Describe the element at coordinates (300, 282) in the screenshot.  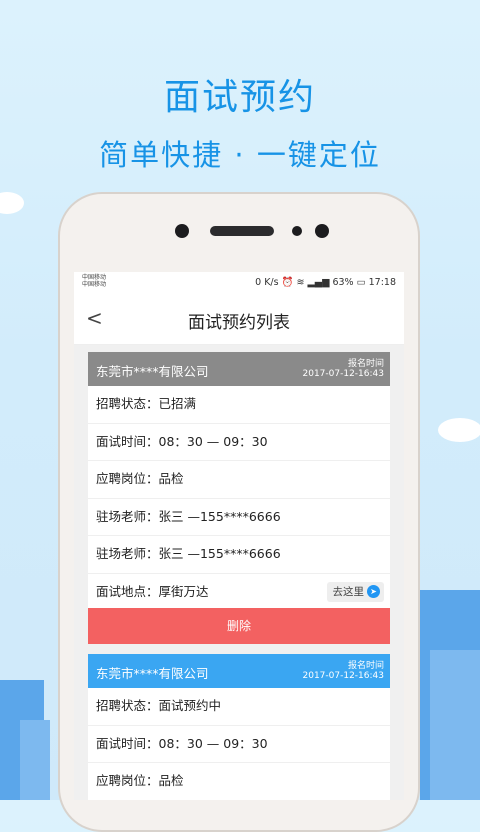
I see `wifi-icon: ≋` at that location.